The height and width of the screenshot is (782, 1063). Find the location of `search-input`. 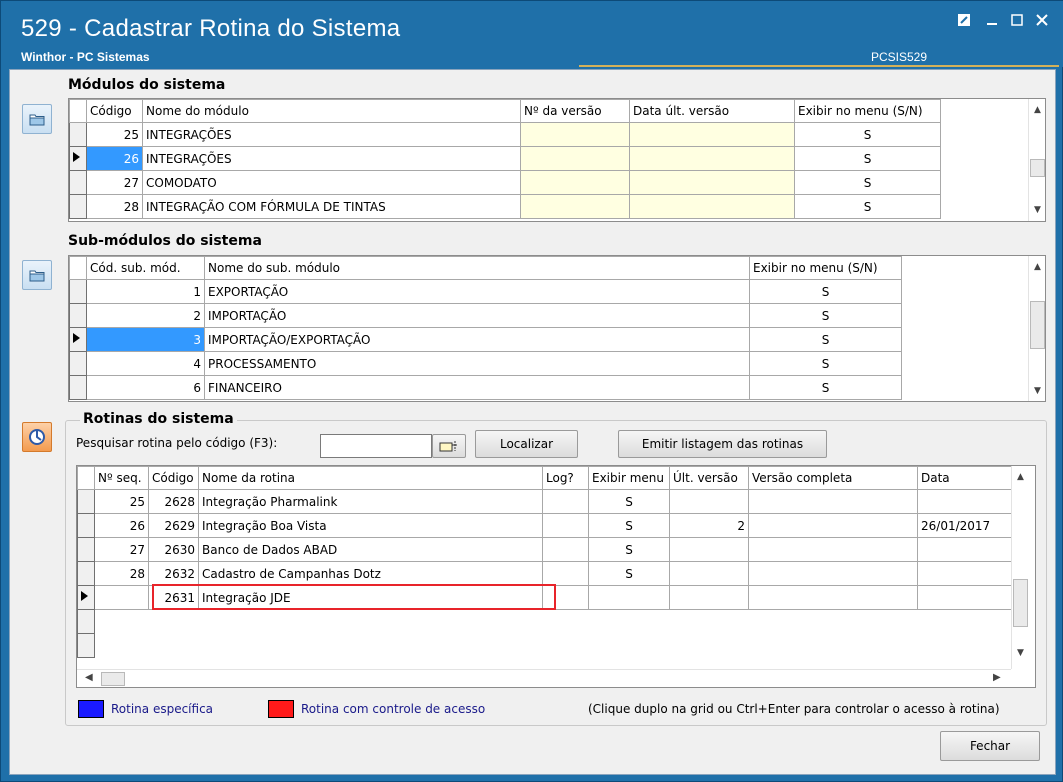

search-input is located at coordinates (376, 446).